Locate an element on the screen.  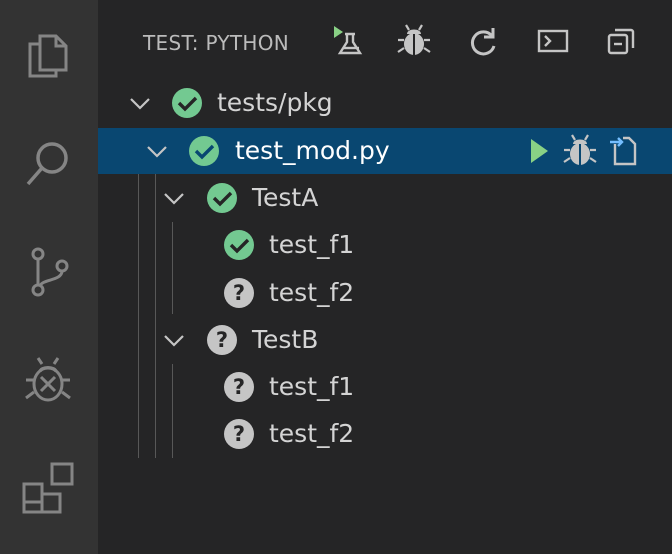
activity-bar is located at coordinates (49, 277).